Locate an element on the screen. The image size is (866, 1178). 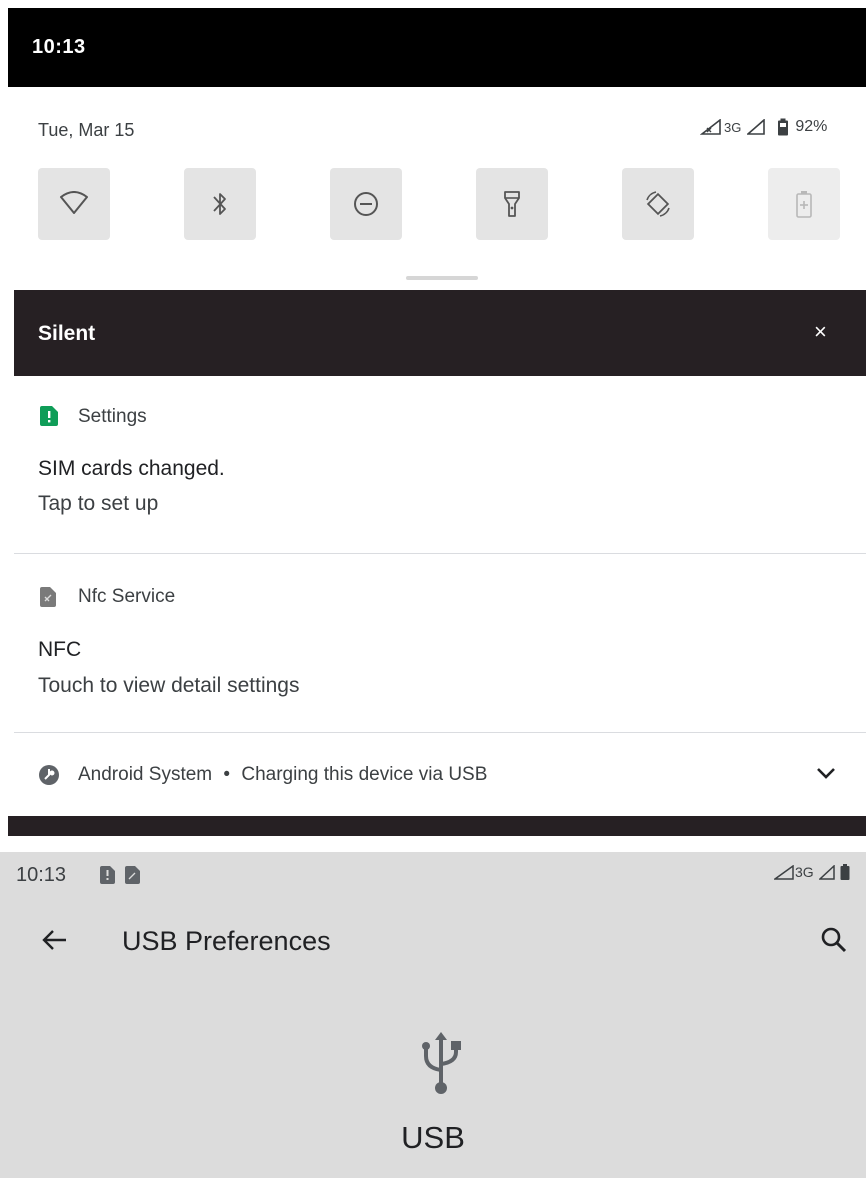
qs-drag-handle is located at coordinates (442, 278).